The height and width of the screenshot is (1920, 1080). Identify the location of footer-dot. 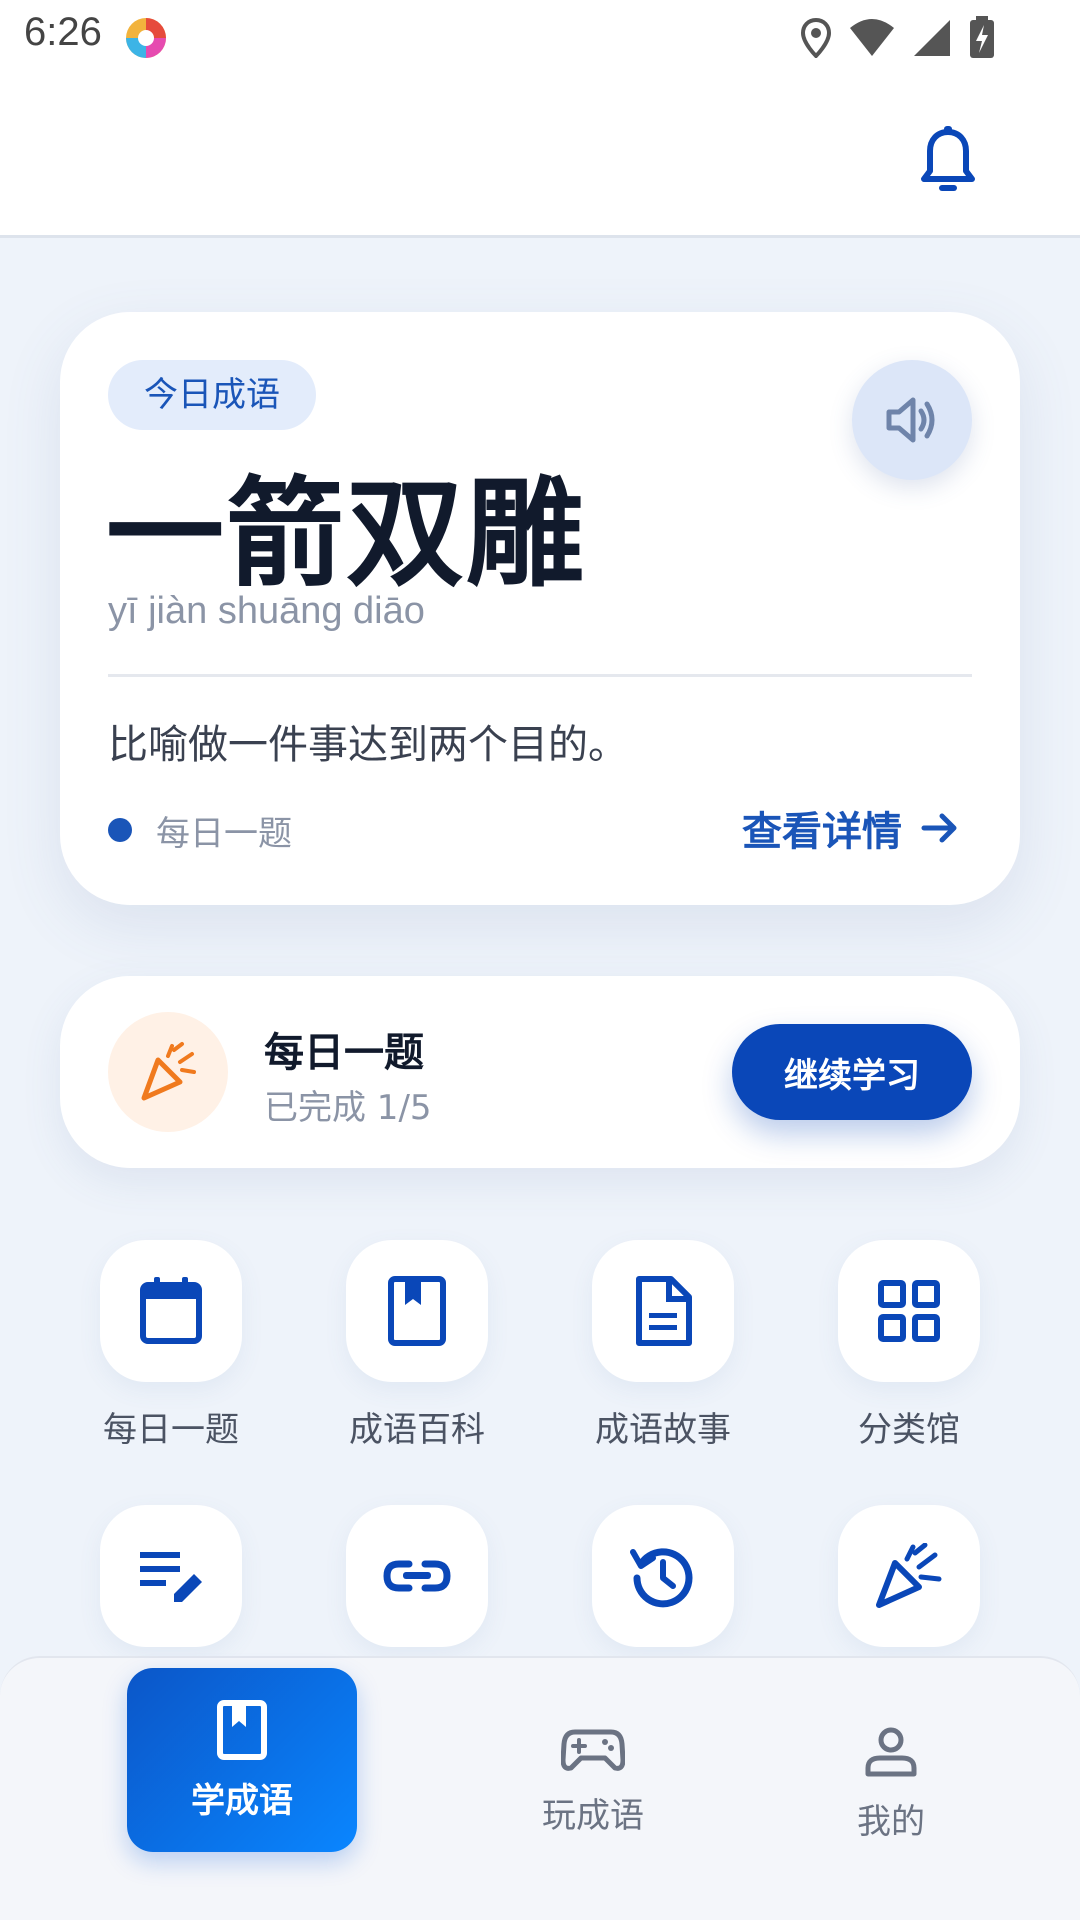
(120, 830).